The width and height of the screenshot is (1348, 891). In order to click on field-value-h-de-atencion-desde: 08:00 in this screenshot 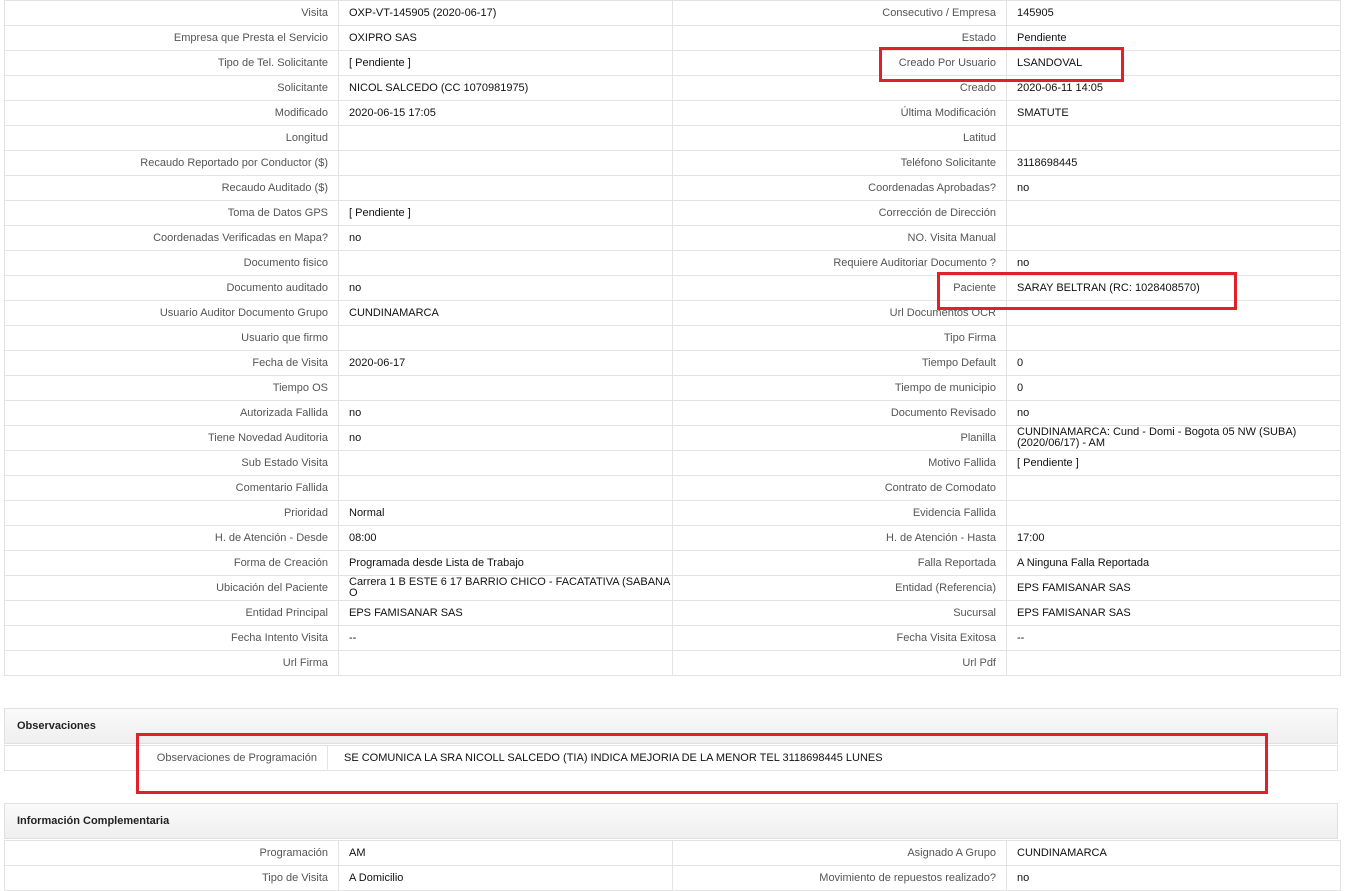, I will do `click(505, 538)`.